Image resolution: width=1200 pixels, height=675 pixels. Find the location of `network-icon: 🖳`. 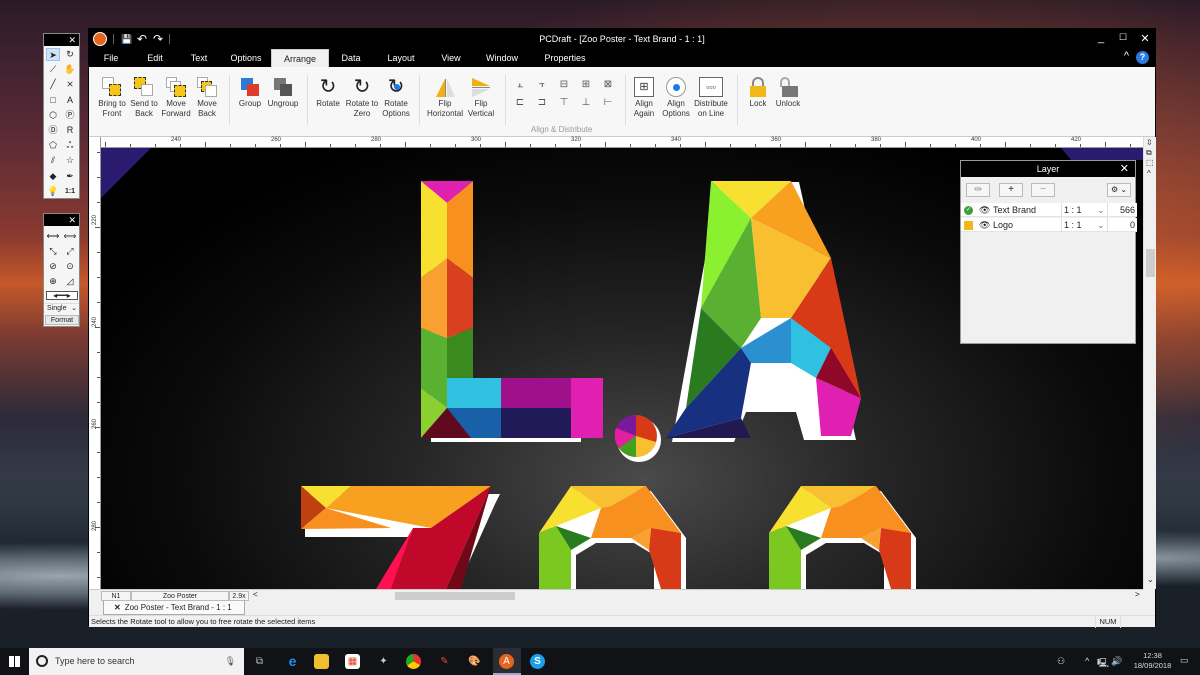

network-icon: 🖳 is located at coordinates (1103, 664).